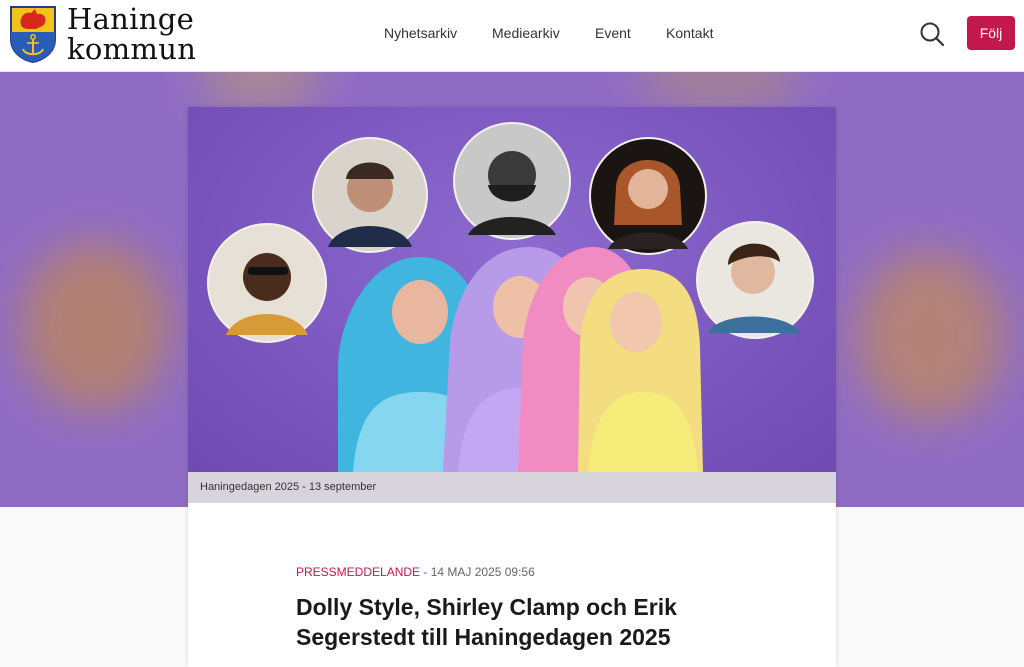 This screenshot has width=1024, height=667. I want to click on group-figures, so click(520, 359).